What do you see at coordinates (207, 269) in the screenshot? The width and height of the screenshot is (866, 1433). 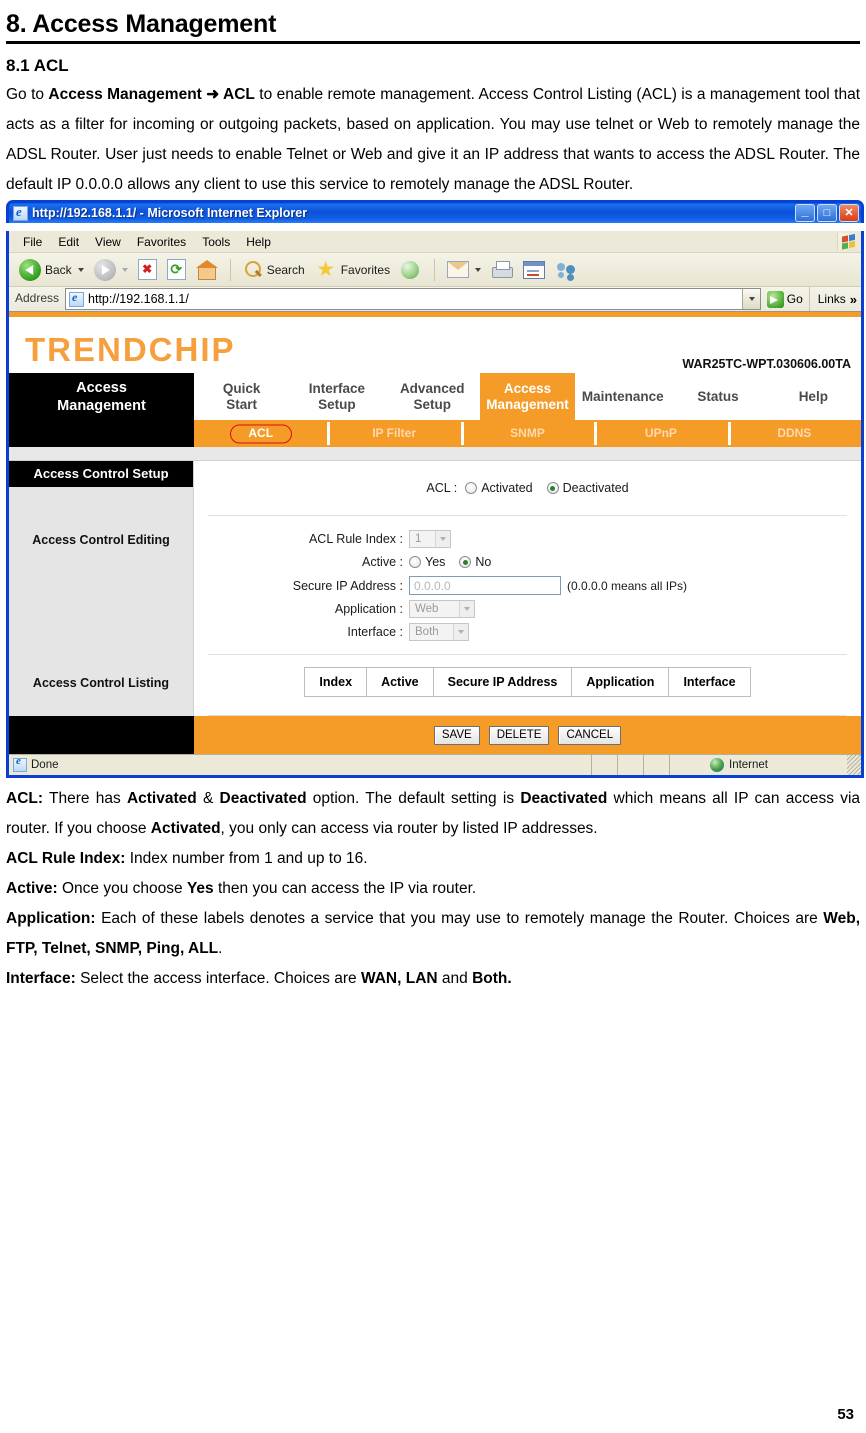 I see `home-button` at bounding box center [207, 269].